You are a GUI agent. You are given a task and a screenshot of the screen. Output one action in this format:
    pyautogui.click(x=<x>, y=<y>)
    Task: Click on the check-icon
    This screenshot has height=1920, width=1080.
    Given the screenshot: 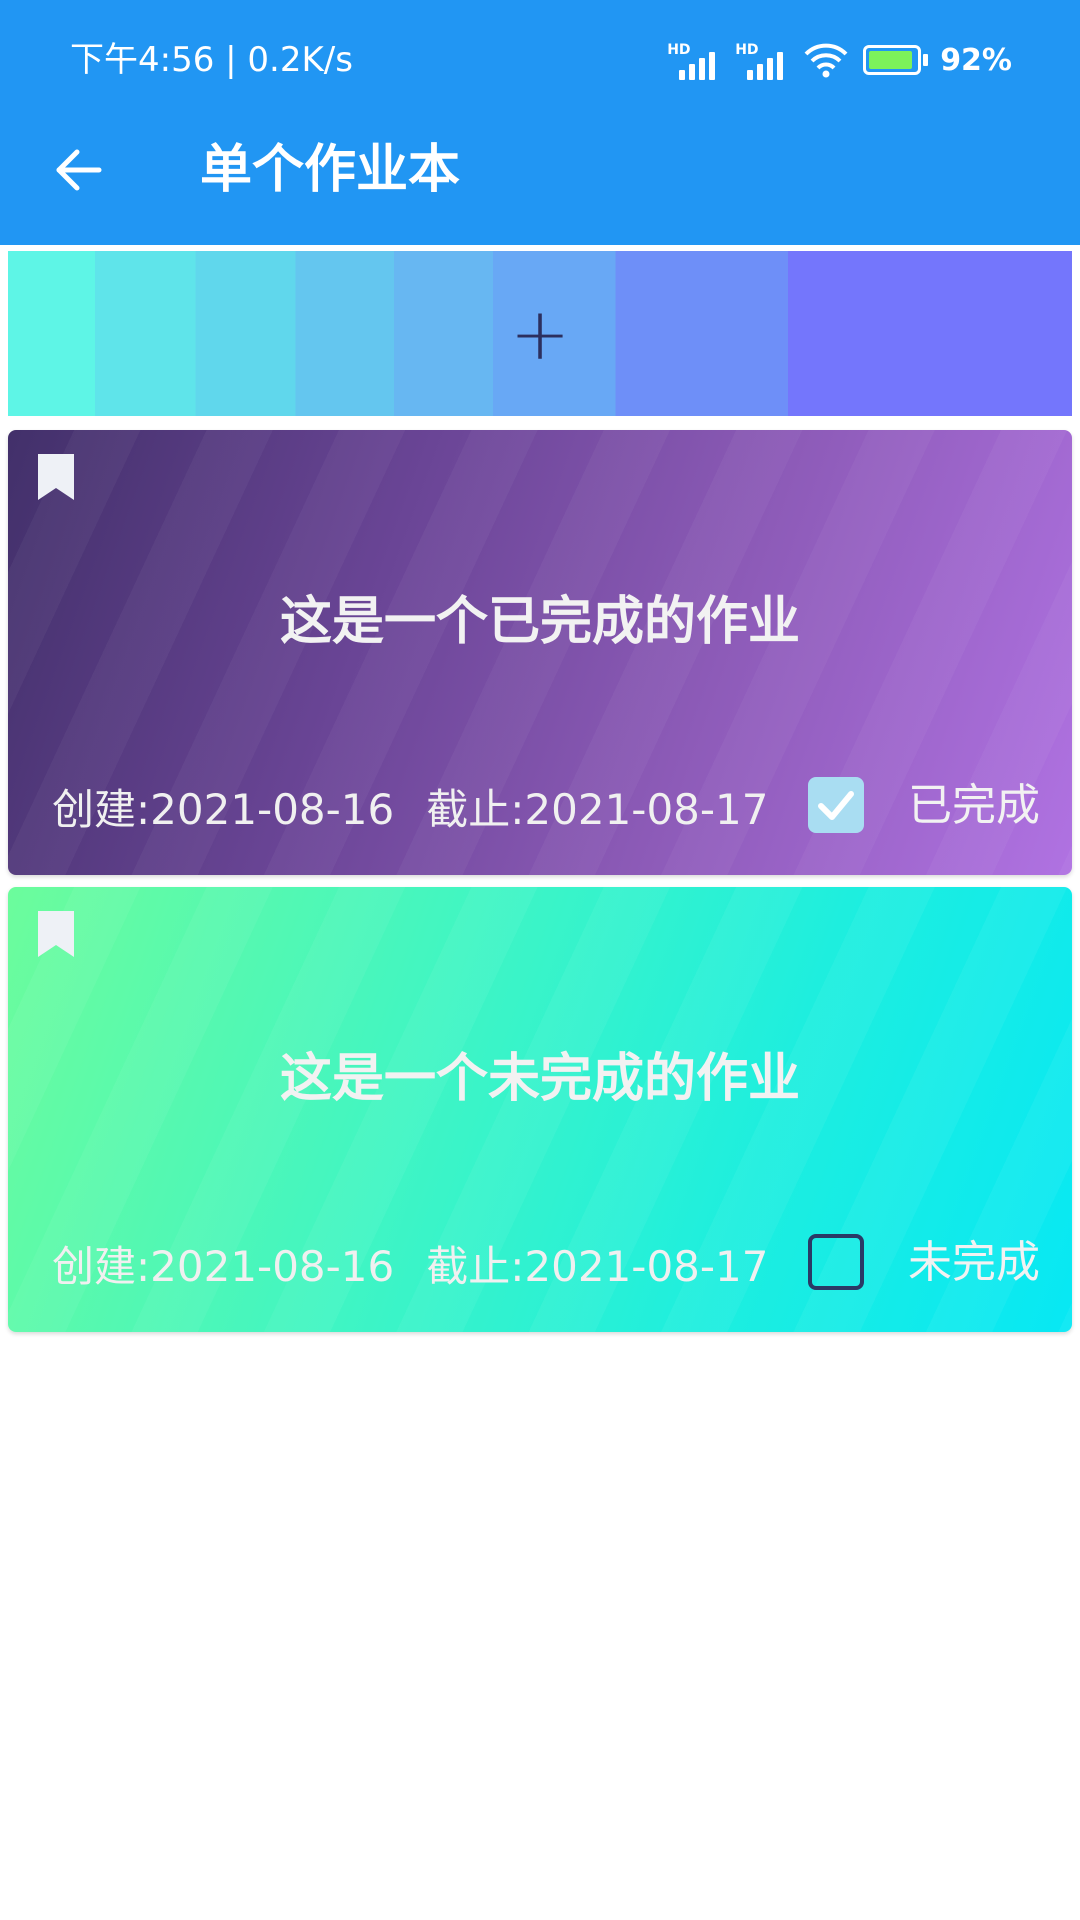 What is the action you would take?
    pyautogui.click(x=836, y=805)
    